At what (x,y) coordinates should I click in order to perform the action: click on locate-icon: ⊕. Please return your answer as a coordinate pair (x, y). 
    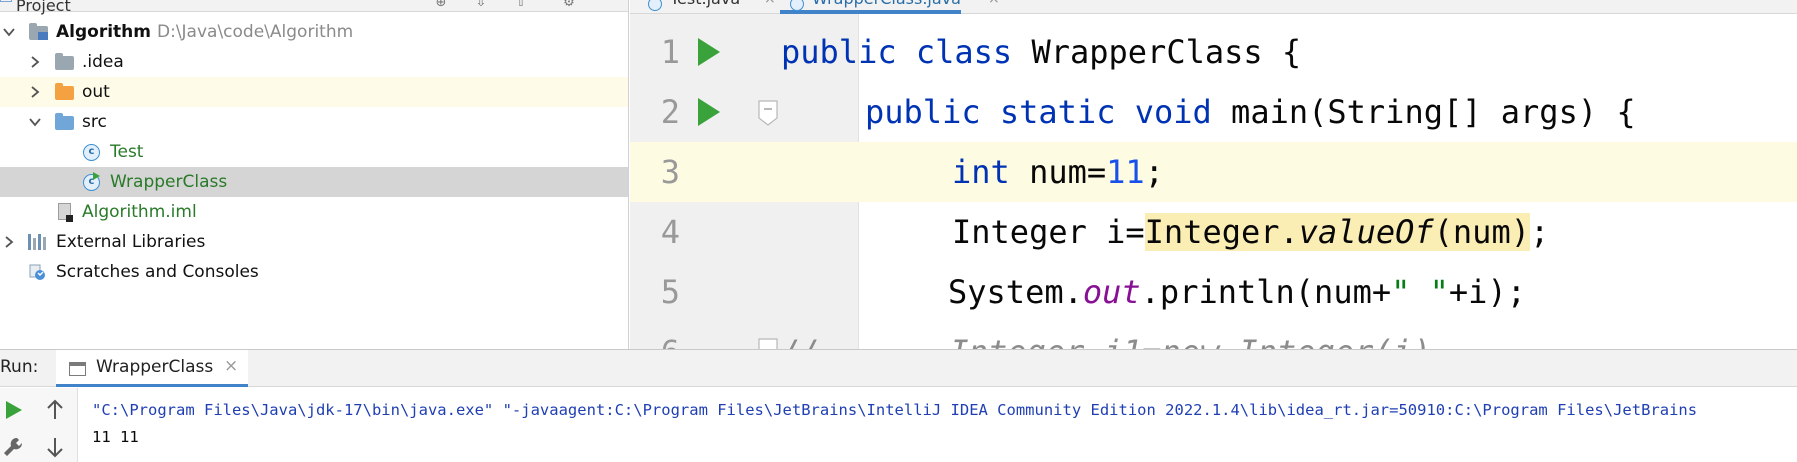
    Looking at the image, I should click on (441, 5).